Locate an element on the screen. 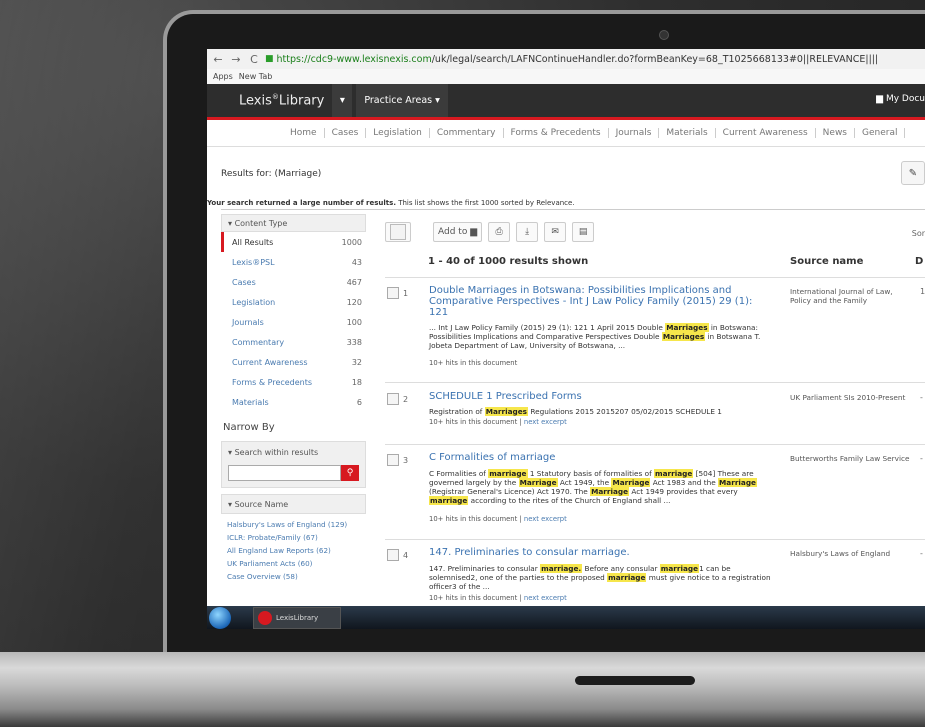 The image size is (925, 727). pencil-icon: ✎ is located at coordinates (913, 173).